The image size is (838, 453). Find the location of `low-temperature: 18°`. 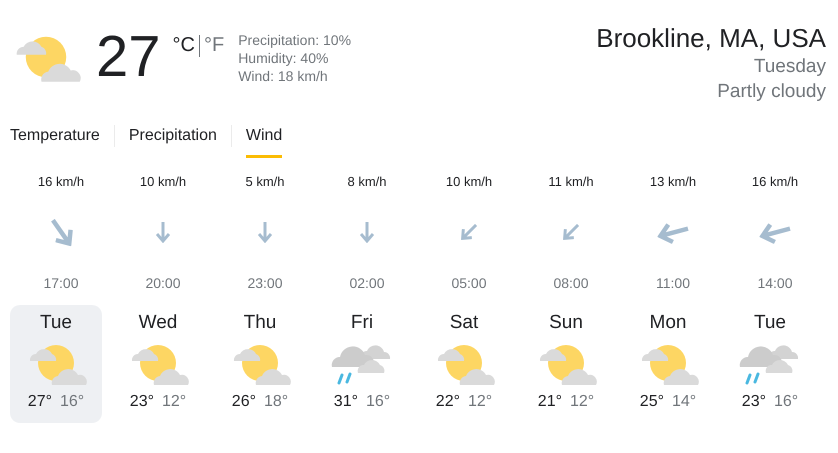

low-temperature: 18° is located at coordinates (276, 402).